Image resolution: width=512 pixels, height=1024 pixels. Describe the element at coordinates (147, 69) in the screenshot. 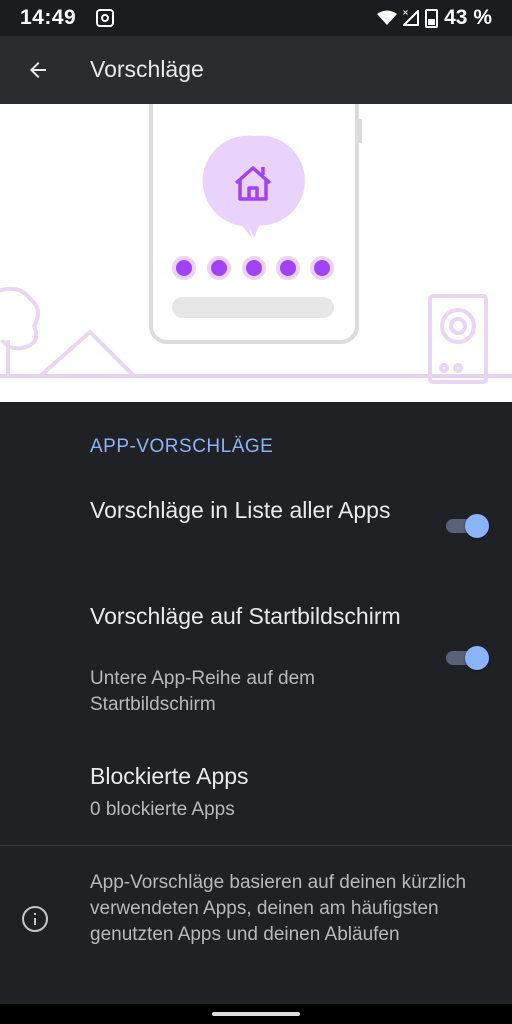

I see `page-title: Vorschläge` at that location.